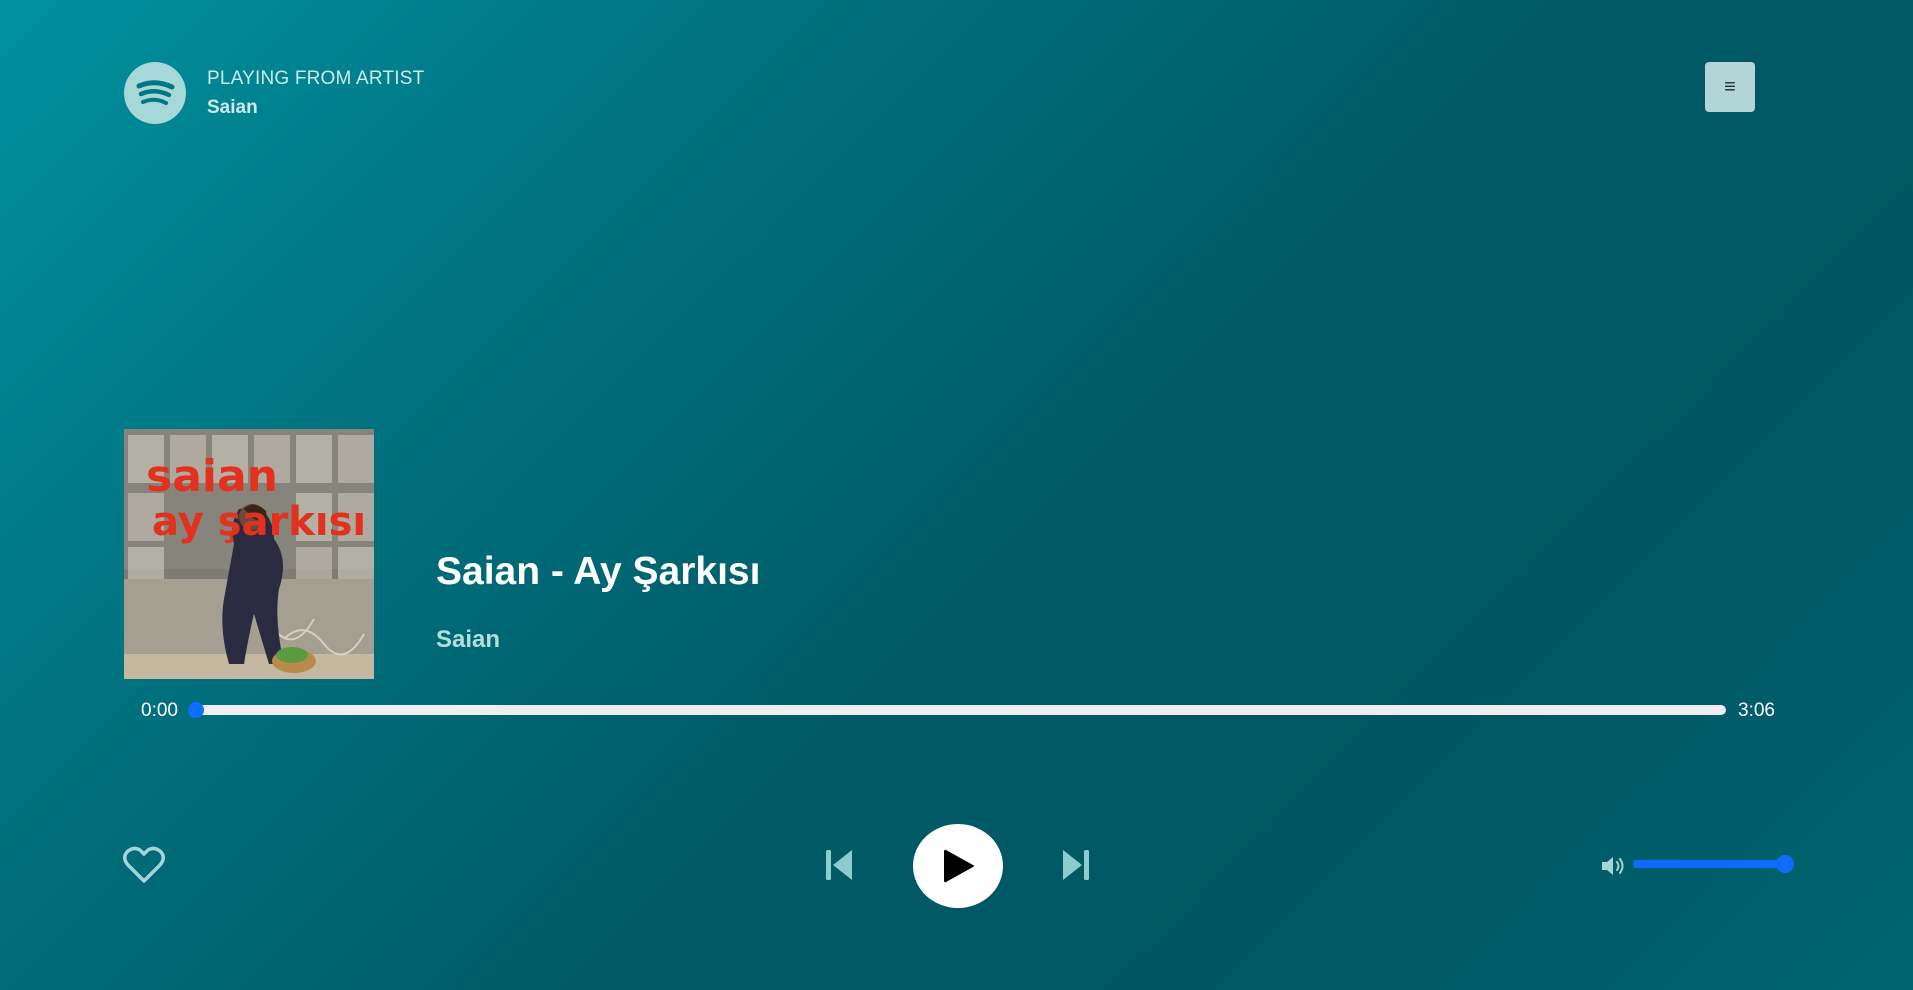  Describe the element at coordinates (155, 93) in the screenshot. I see `spotify-logo-icon` at that location.